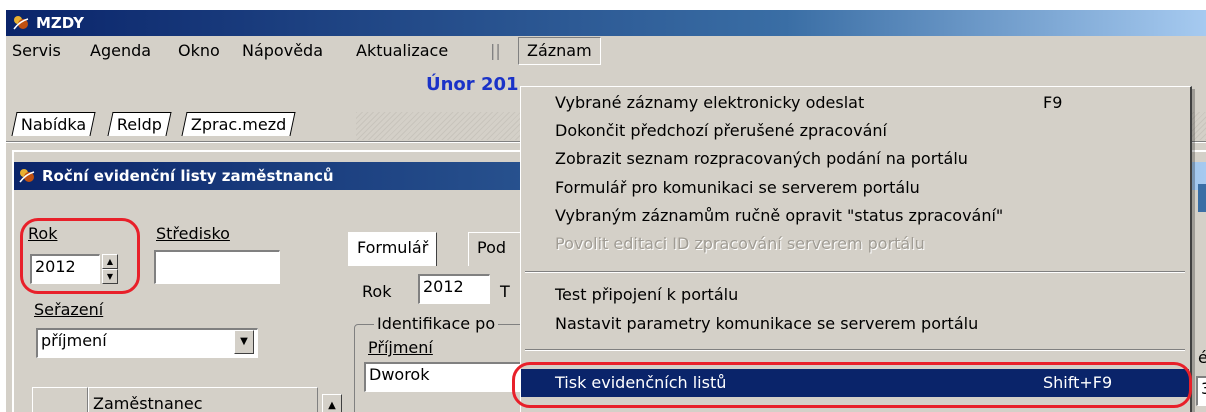 The width and height of the screenshot is (1206, 412). Describe the element at coordinates (120, 50) in the screenshot. I see `menu-agenda: Agenda` at that location.